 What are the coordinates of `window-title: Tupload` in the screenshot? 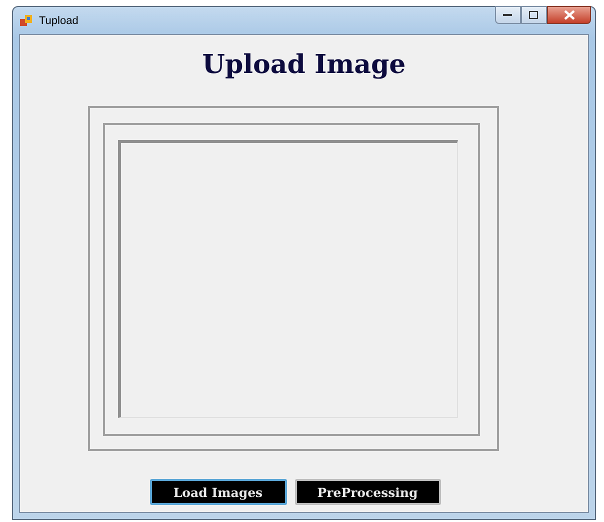 It's located at (58, 20).